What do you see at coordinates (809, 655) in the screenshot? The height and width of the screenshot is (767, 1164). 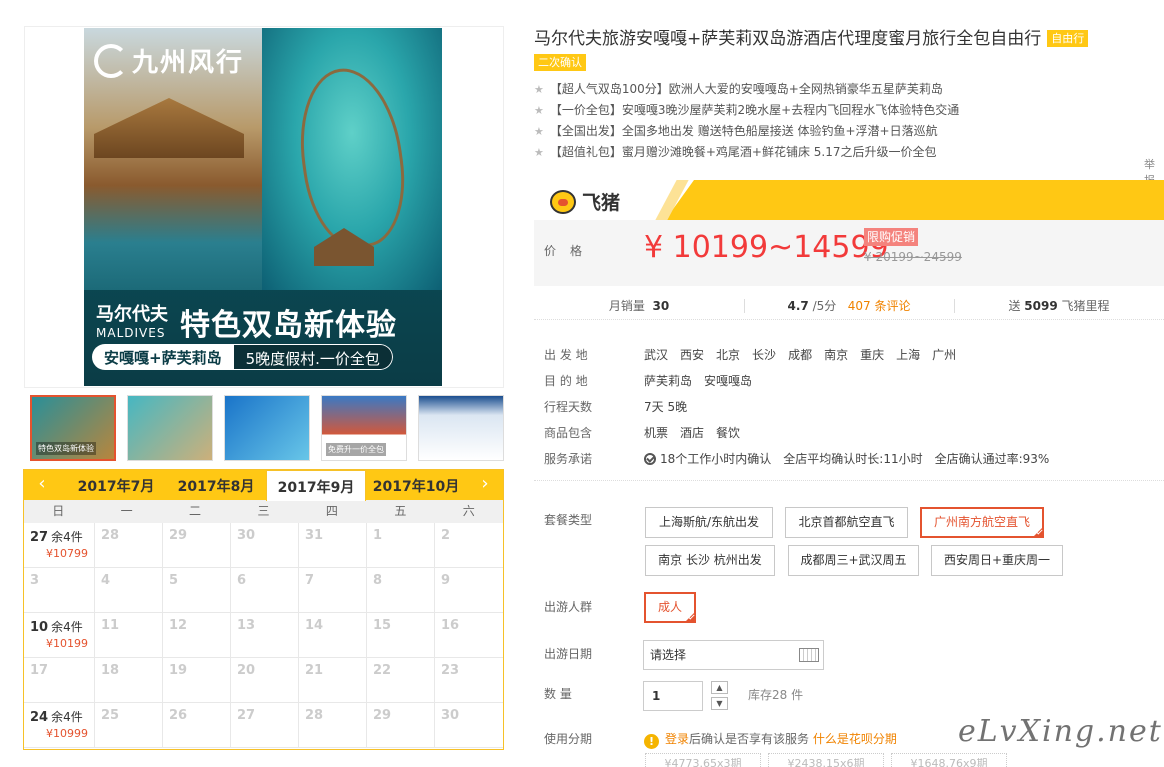 I see `calendar-icon` at bounding box center [809, 655].